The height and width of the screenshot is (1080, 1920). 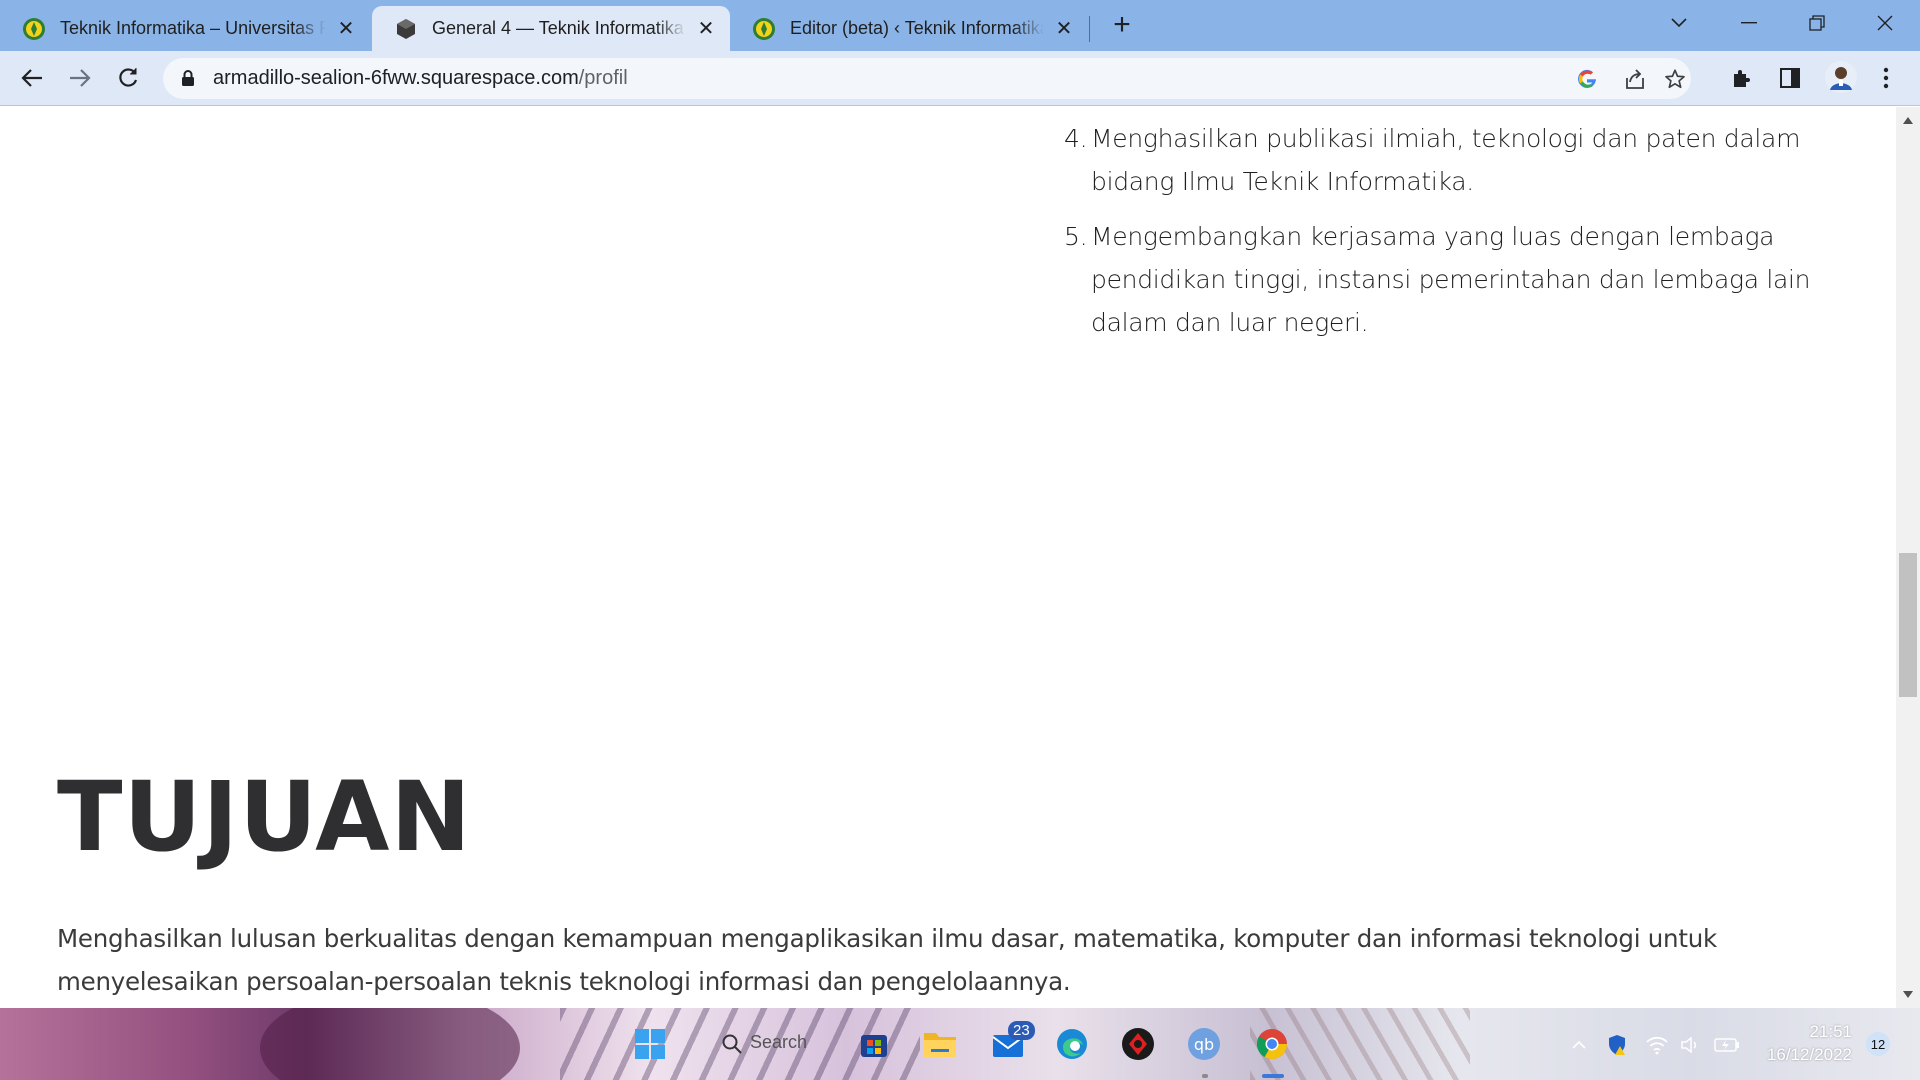 What do you see at coordinates (1579, 1045) in the screenshot?
I see `show-hidden-icons-chevron-icon` at bounding box center [1579, 1045].